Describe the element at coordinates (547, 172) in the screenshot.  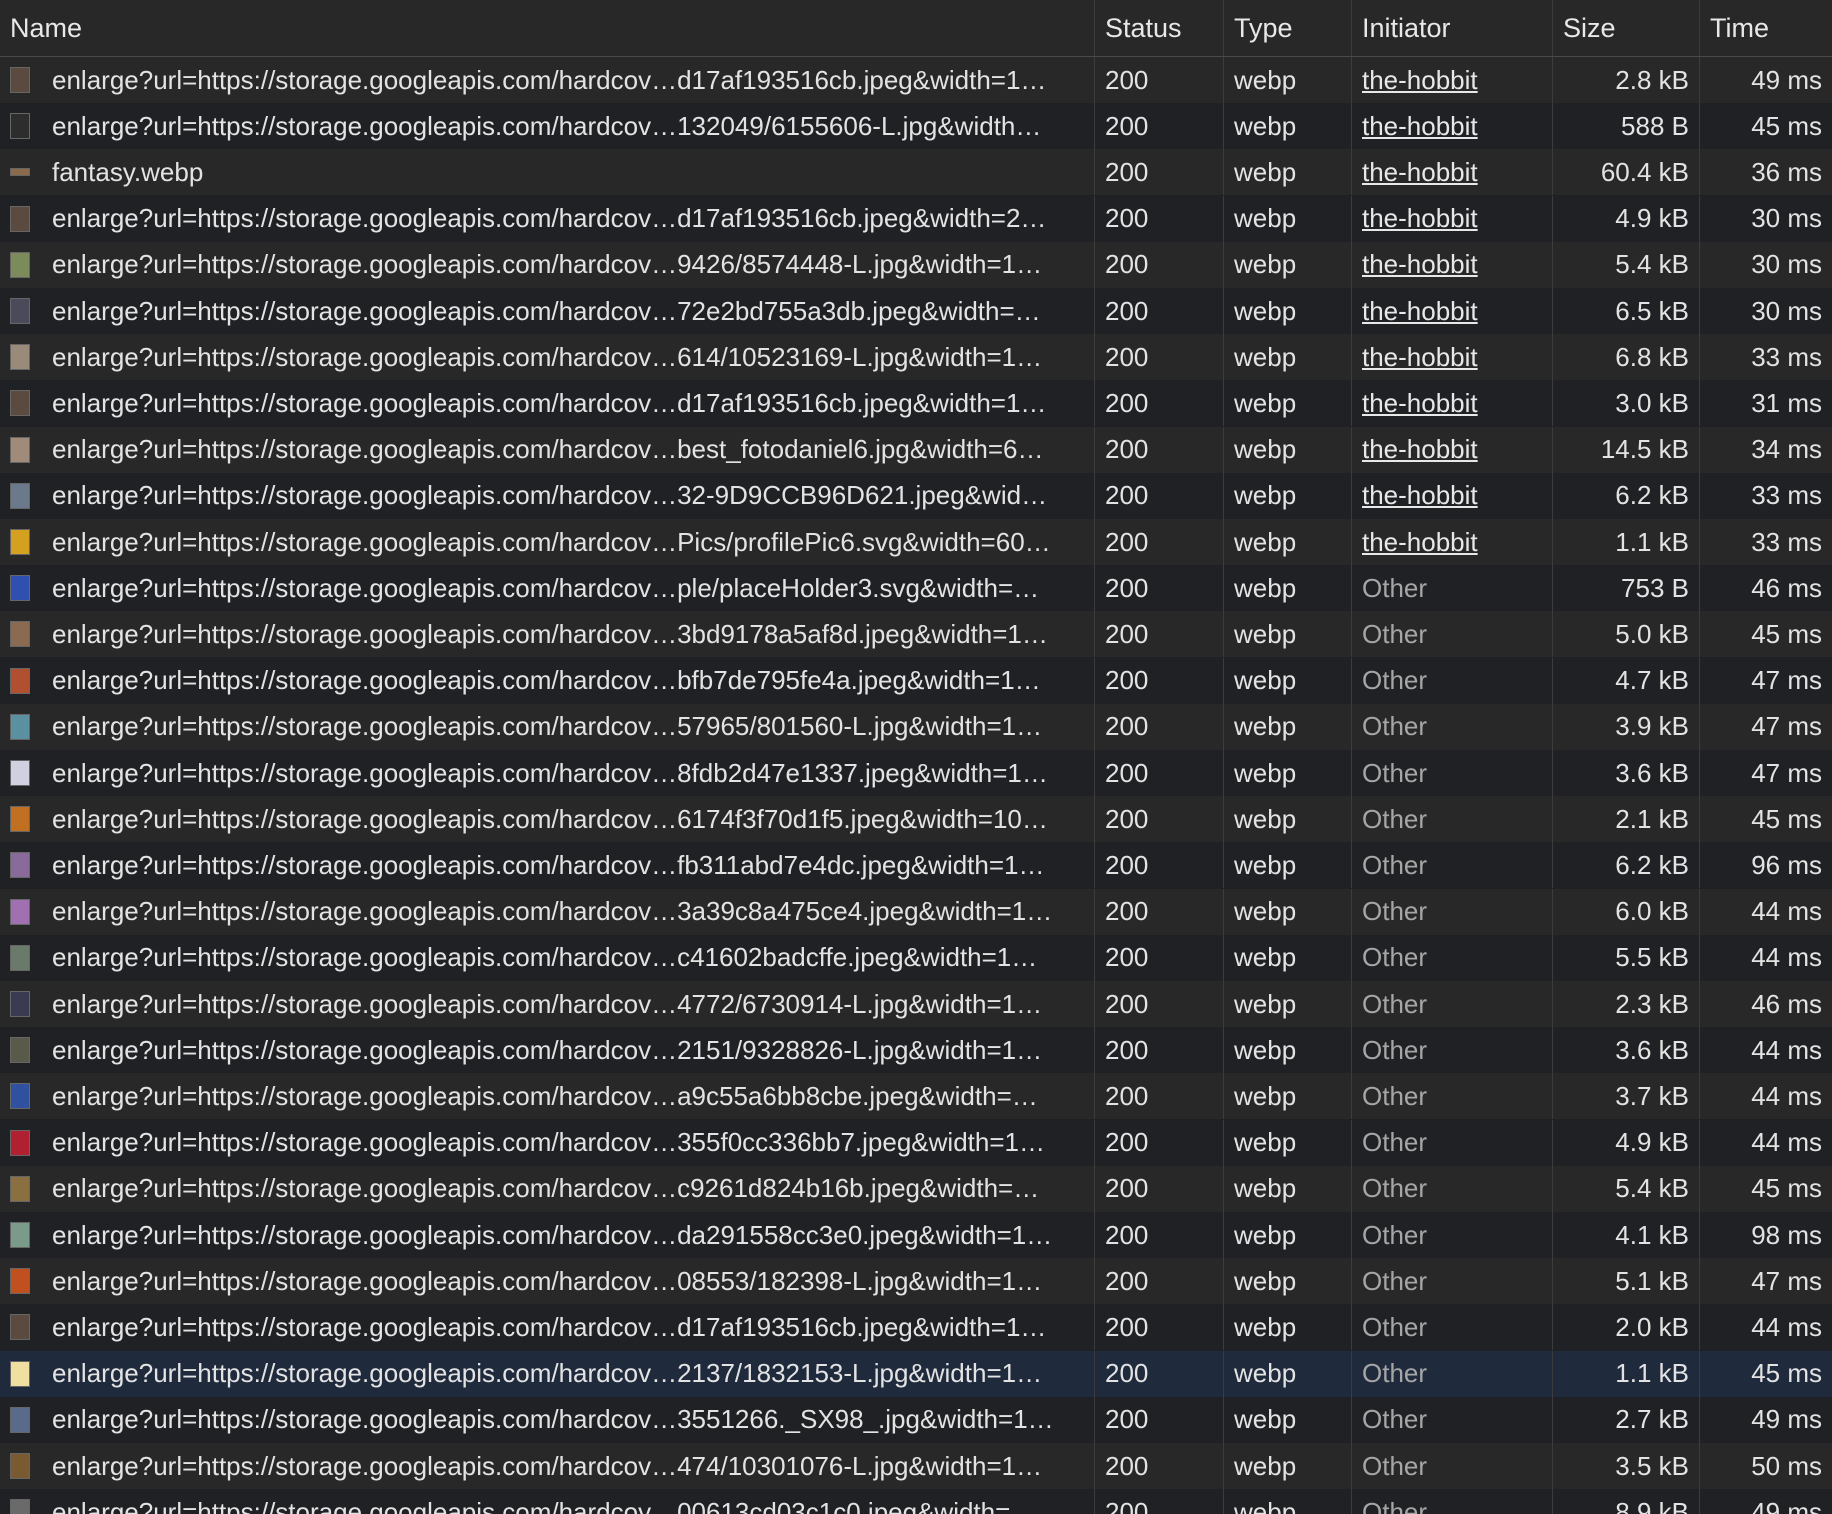
I see `cell-name: fantasy.webp` at that location.